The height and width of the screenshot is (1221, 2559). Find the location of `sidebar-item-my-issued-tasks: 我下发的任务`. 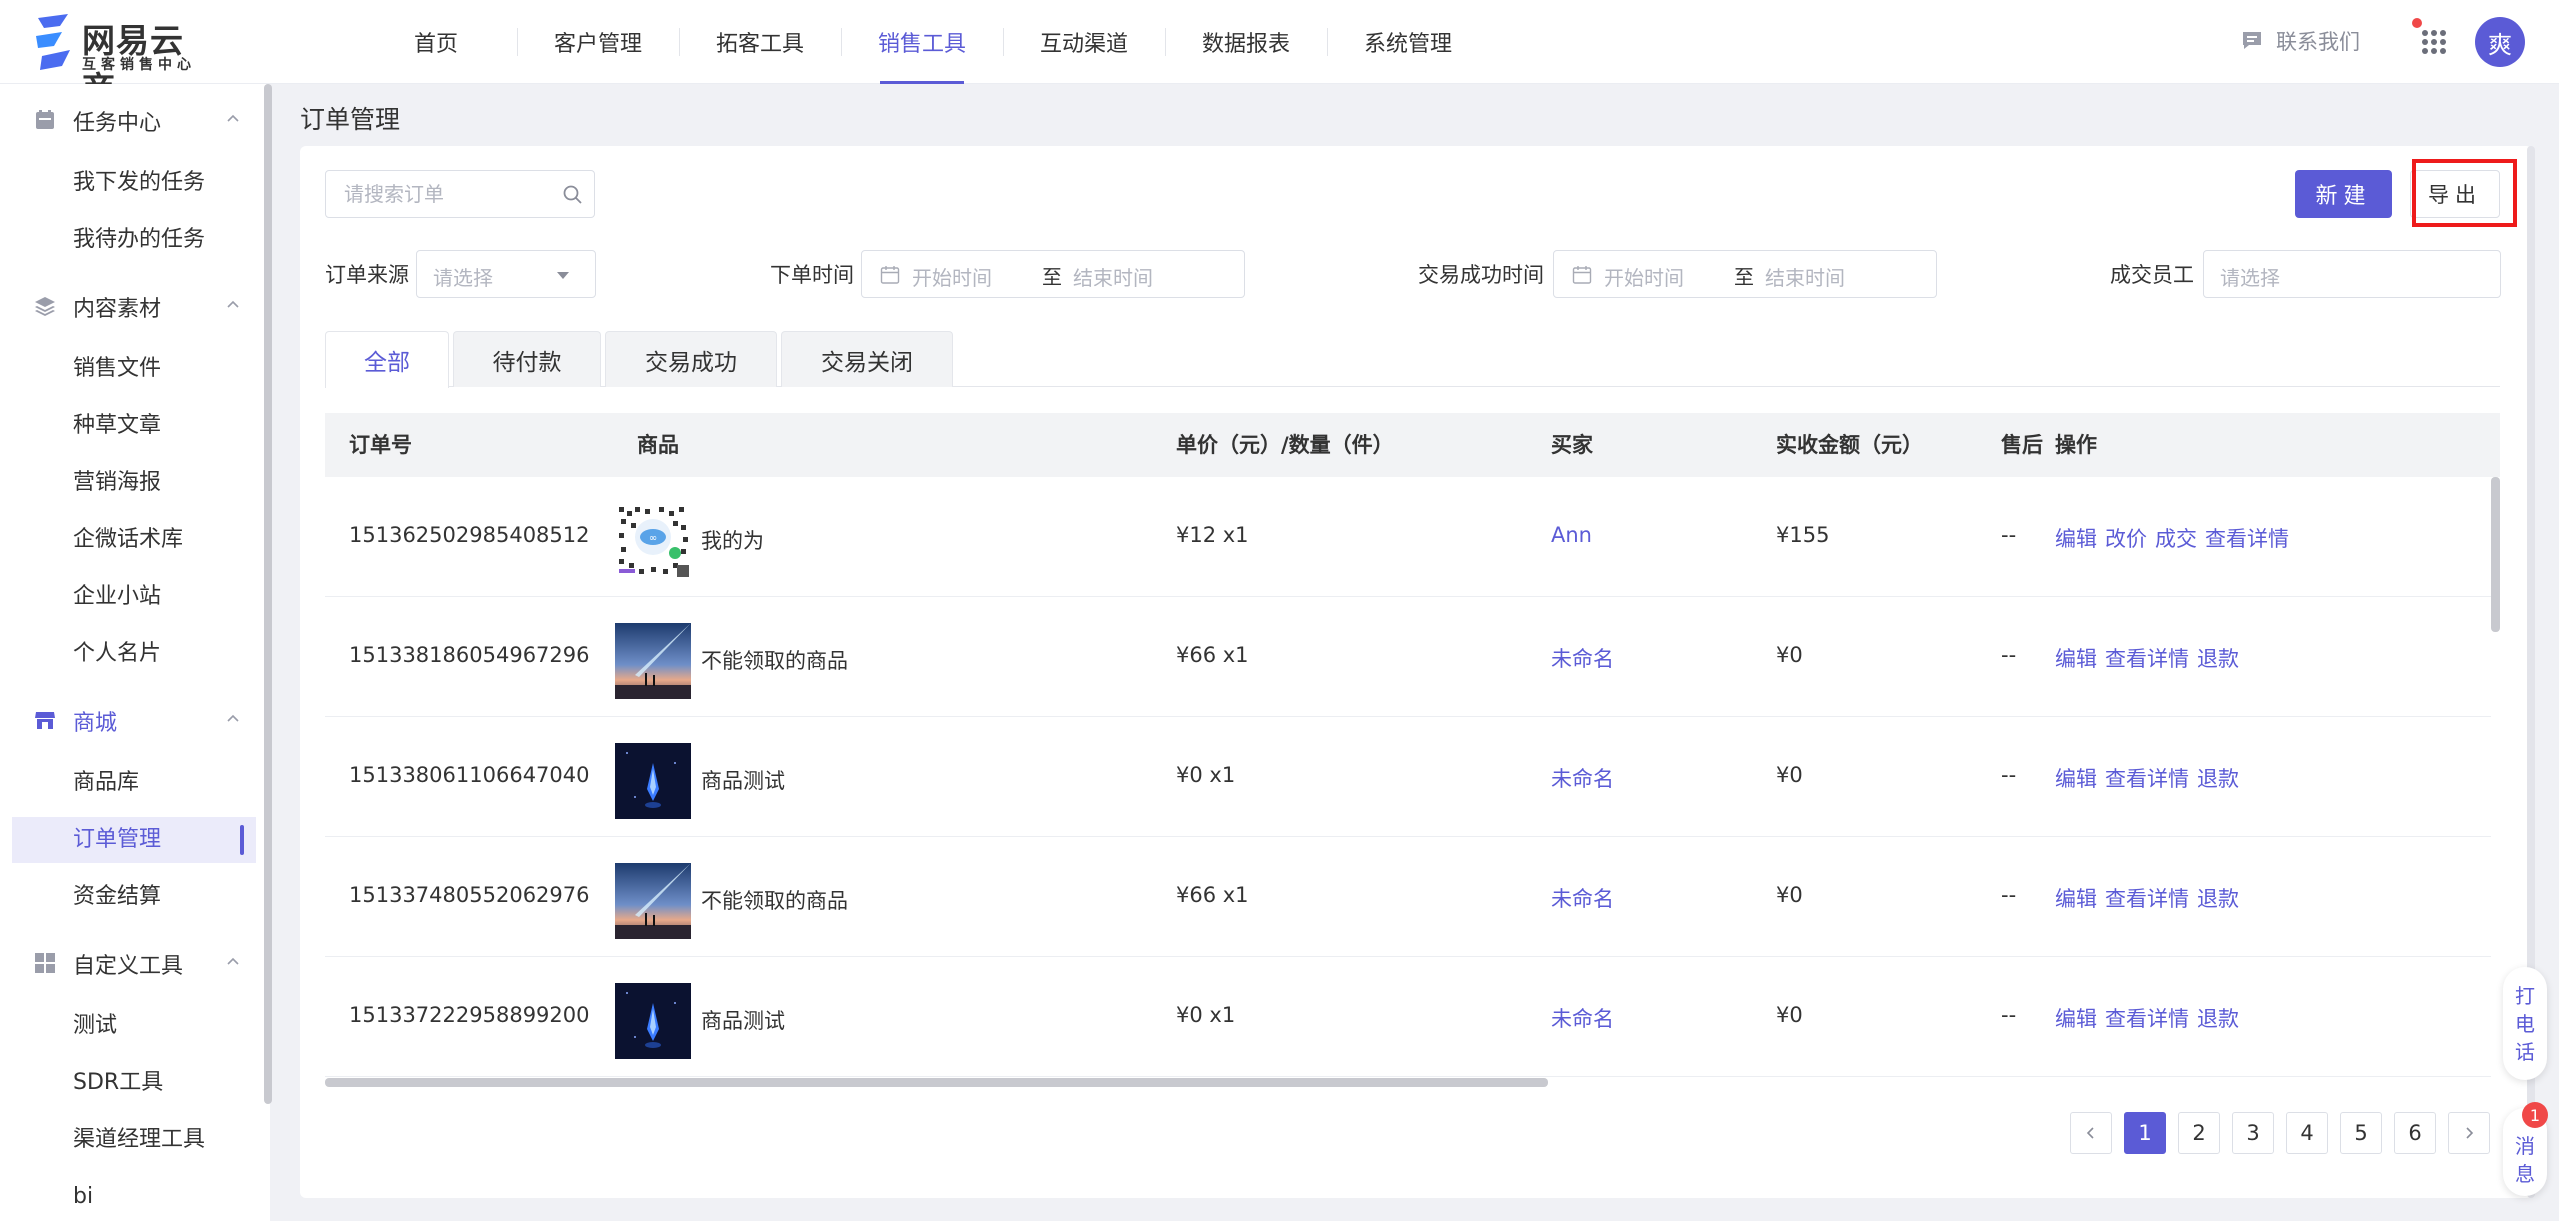

sidebar-item-my-issued-tasks: 我下发的任务 is located at coordinates (134, 183).